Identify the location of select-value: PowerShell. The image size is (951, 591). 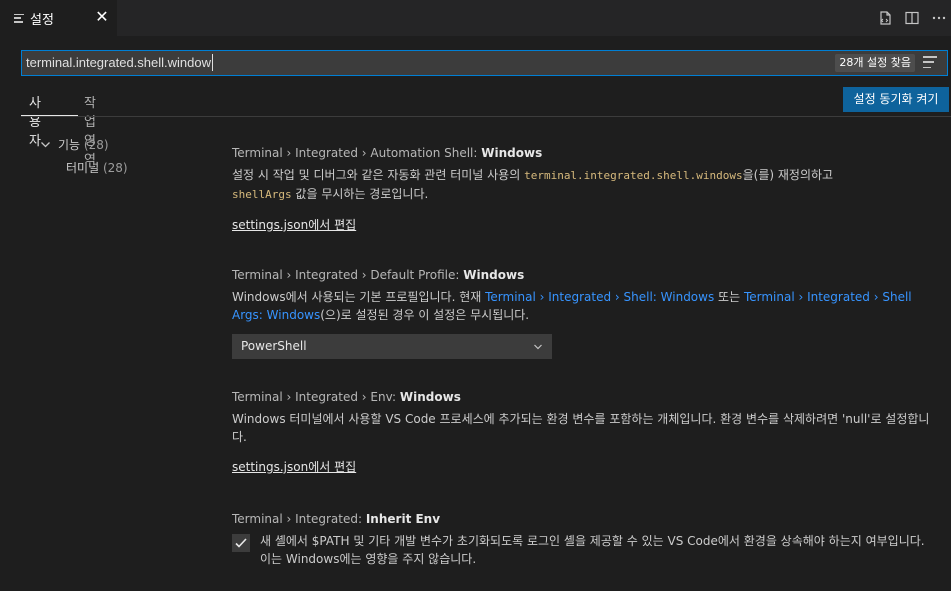
(274, 346).